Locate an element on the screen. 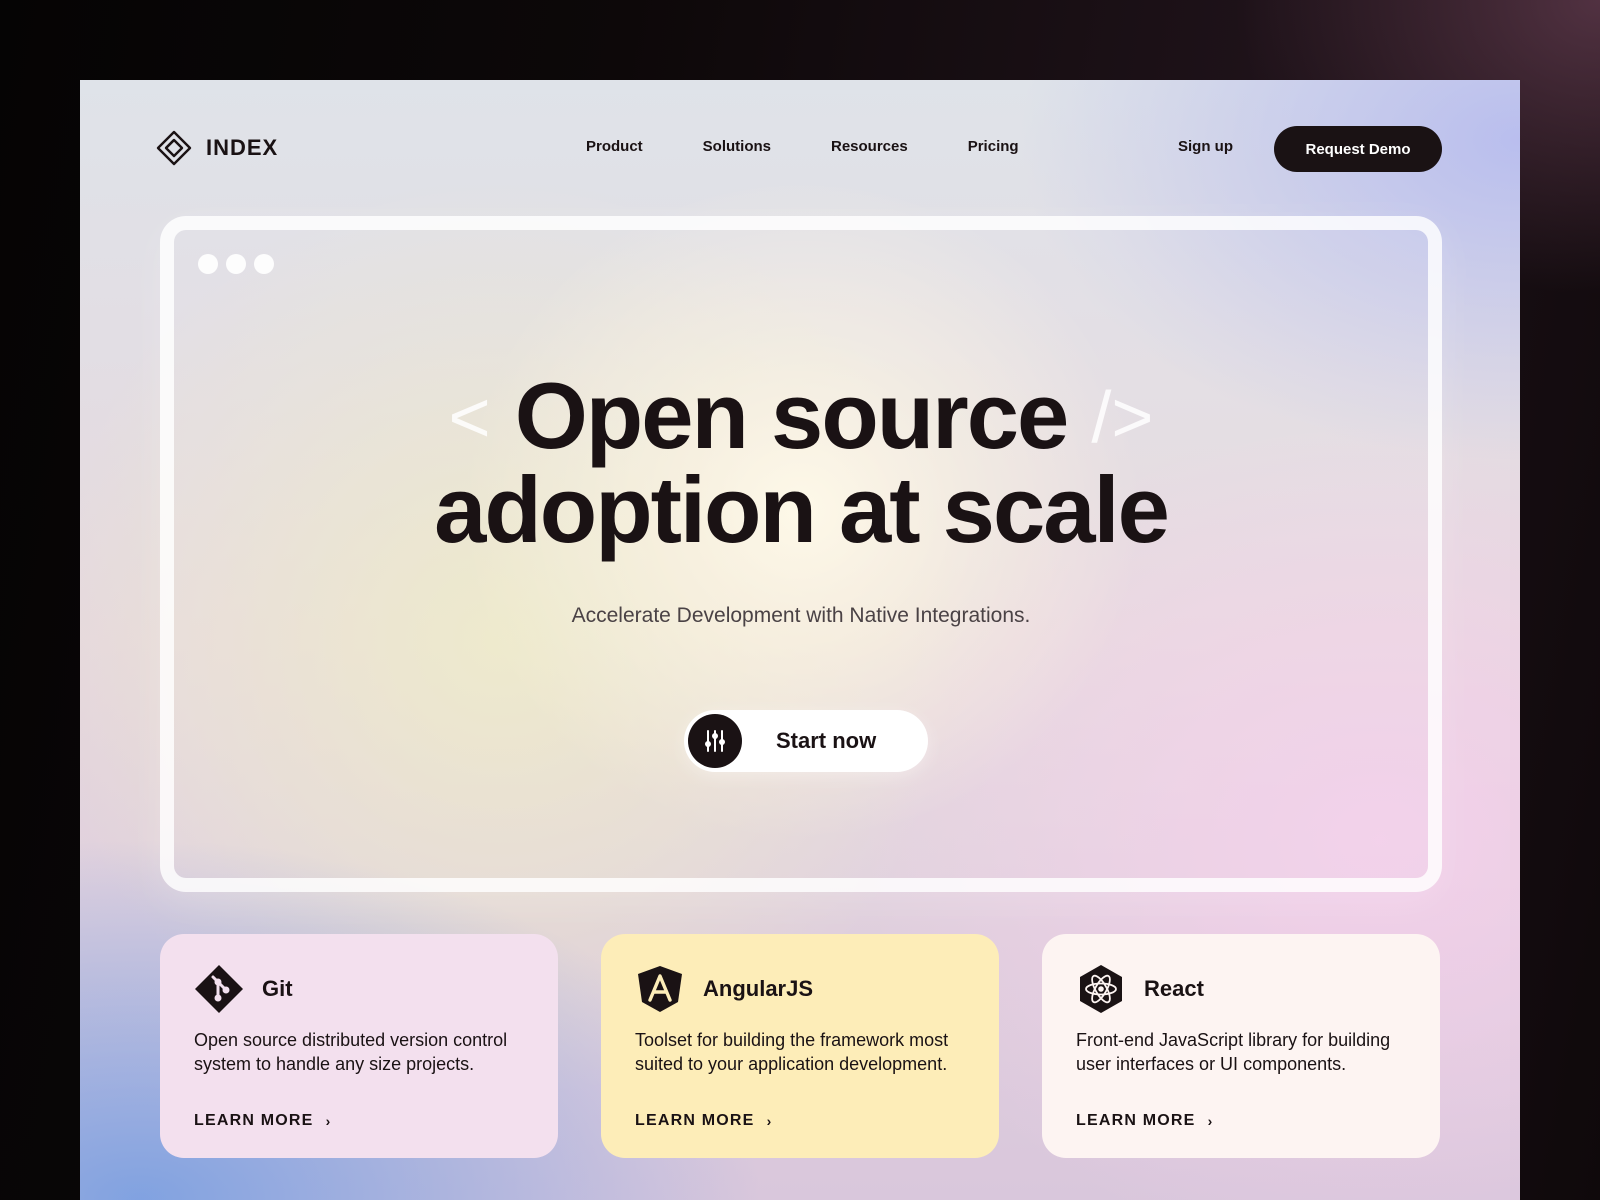 This screenshot has width=1600, height=1200. request-demo-button: Request Demo is located at coordinates (1358, 149).